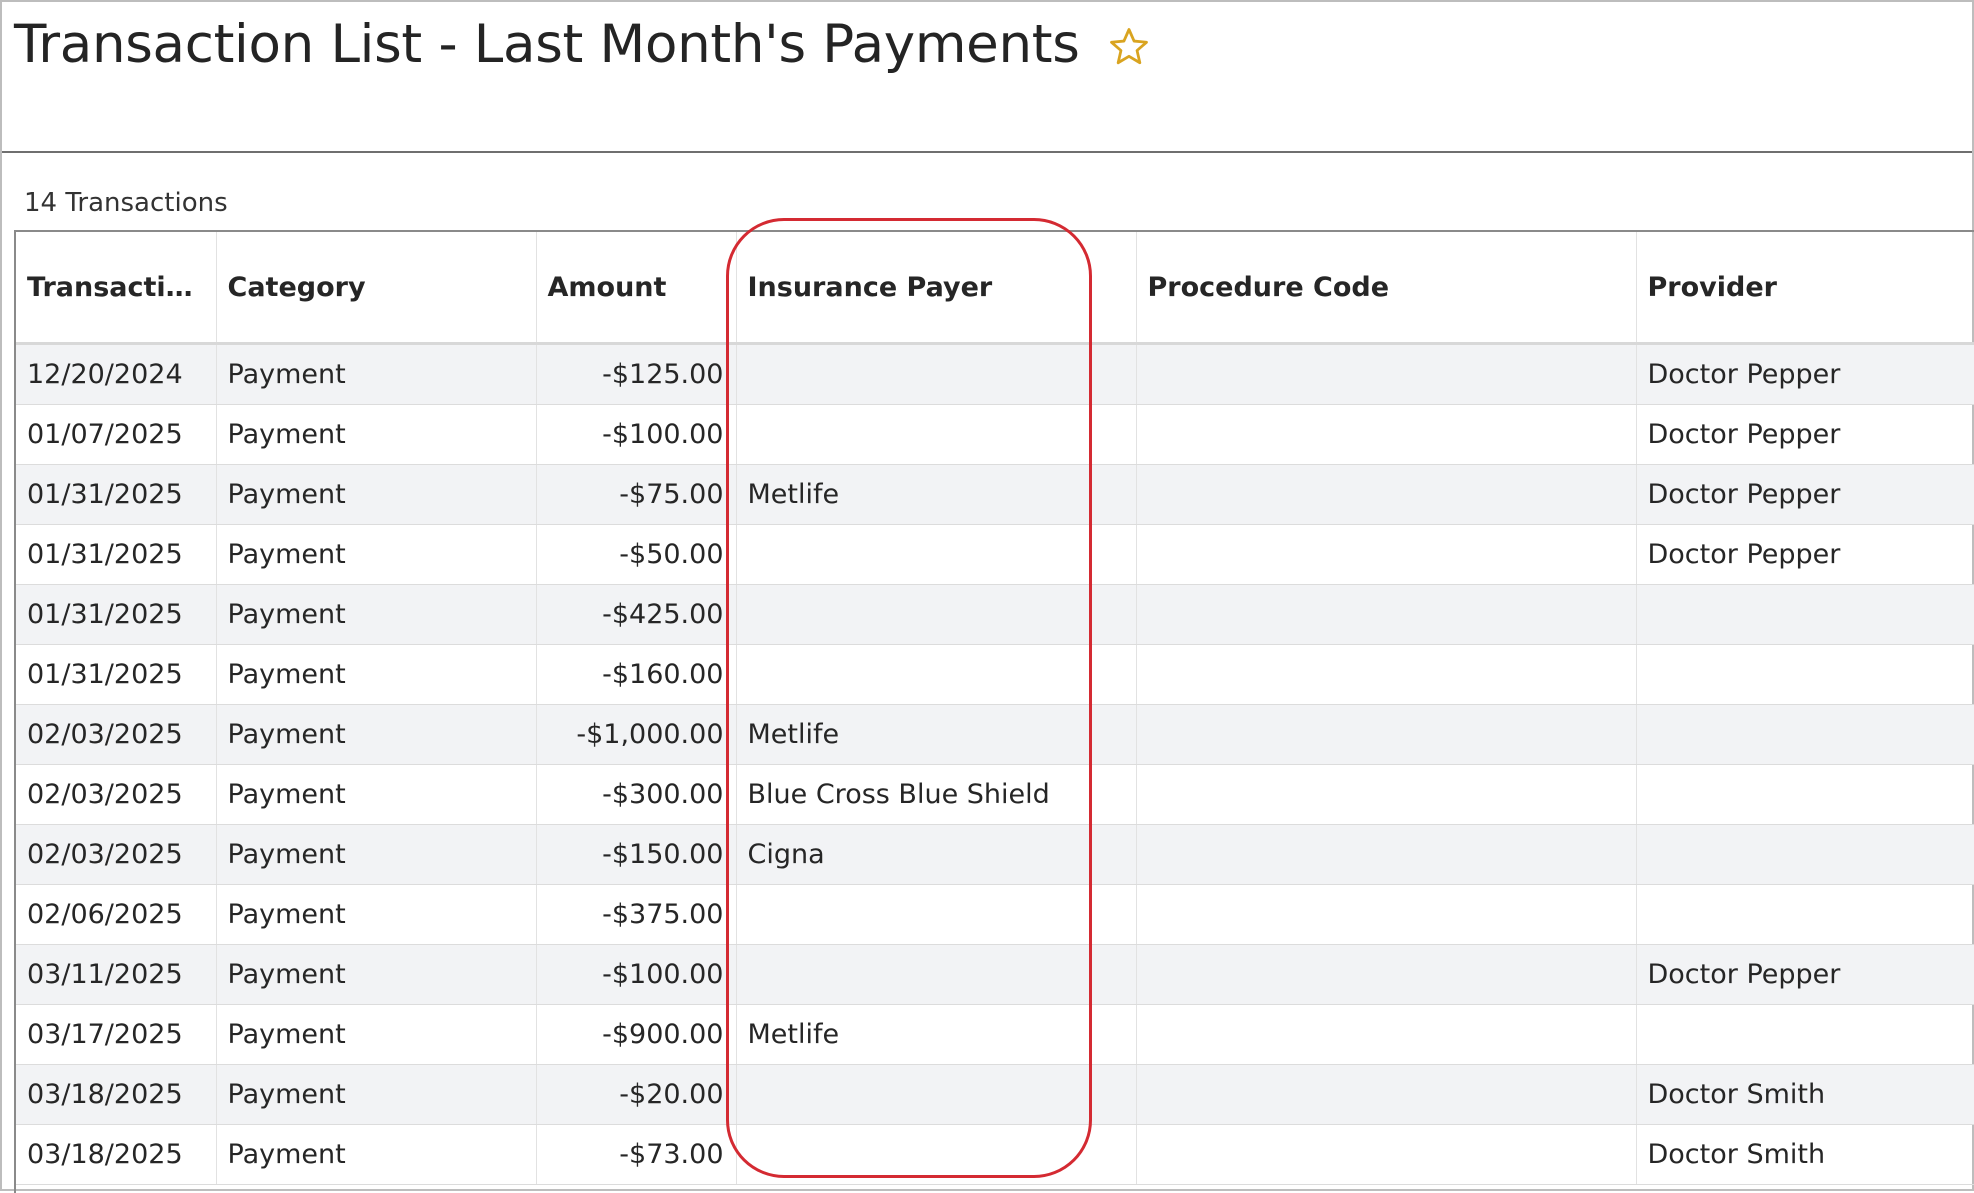 This screenshot has width=1974, height=1193. I want to click on table-row: 12/20/2024 Payment -$125.00 Doctor Pepper, so click(995, 374).